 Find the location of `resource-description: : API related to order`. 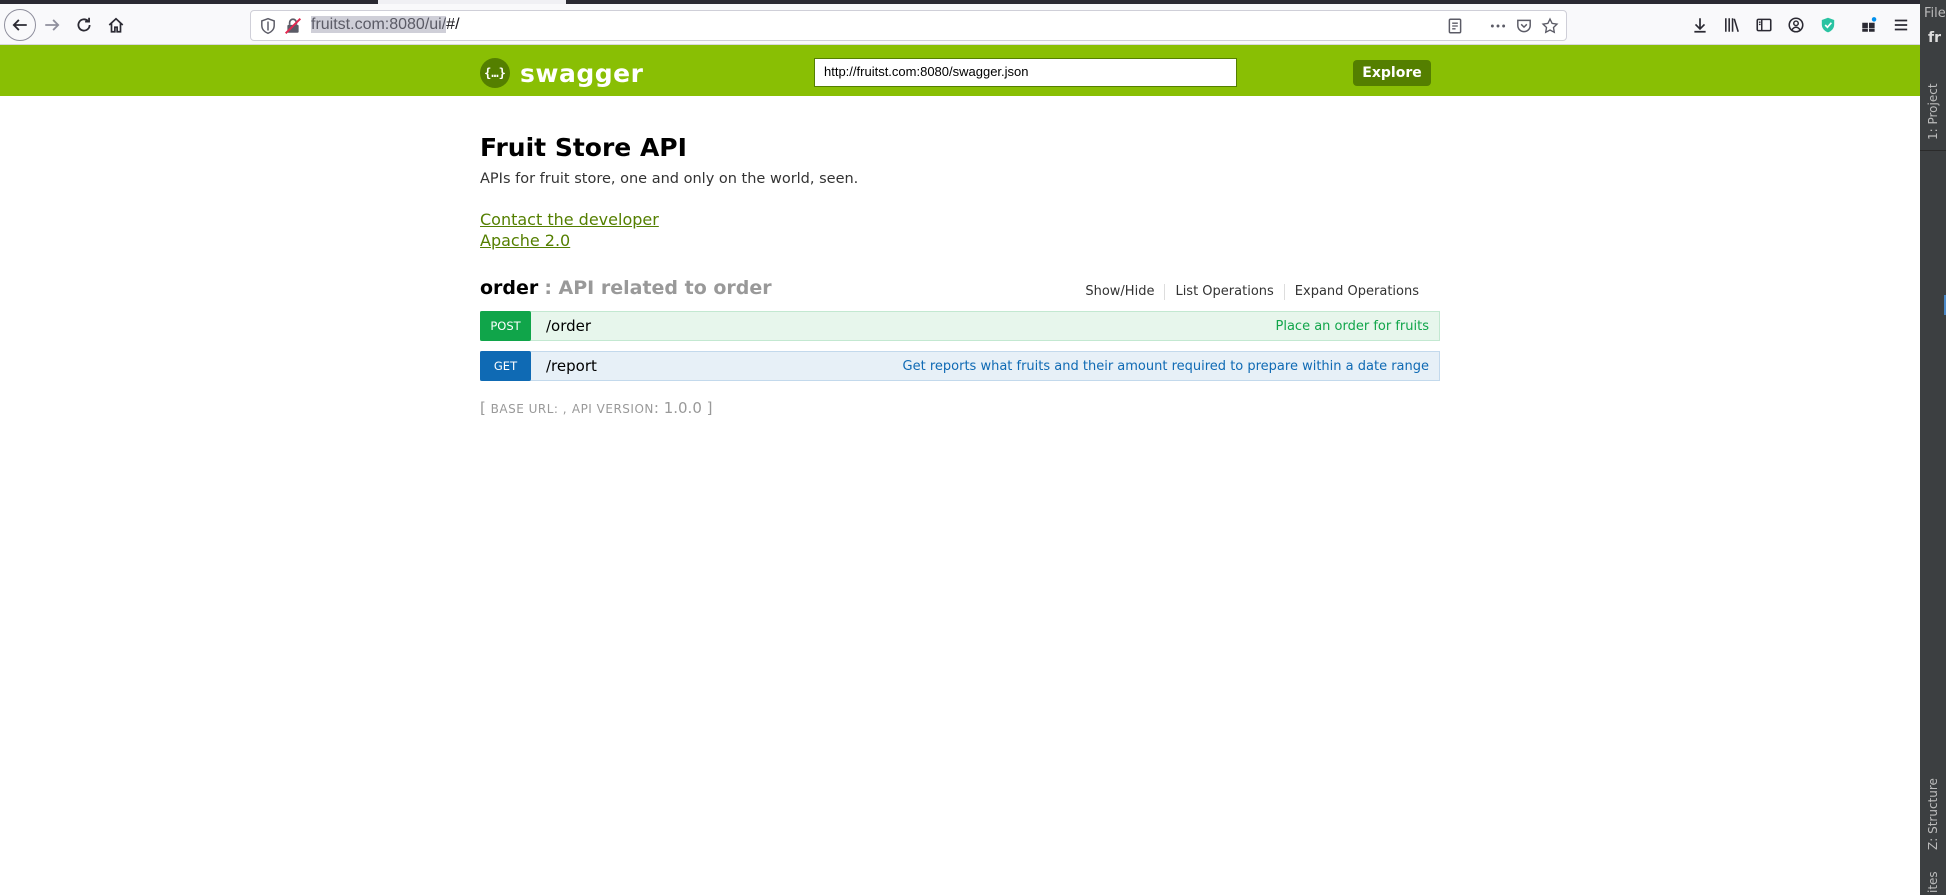

resource-description: : API related to order is located at coordinates (658, 288).